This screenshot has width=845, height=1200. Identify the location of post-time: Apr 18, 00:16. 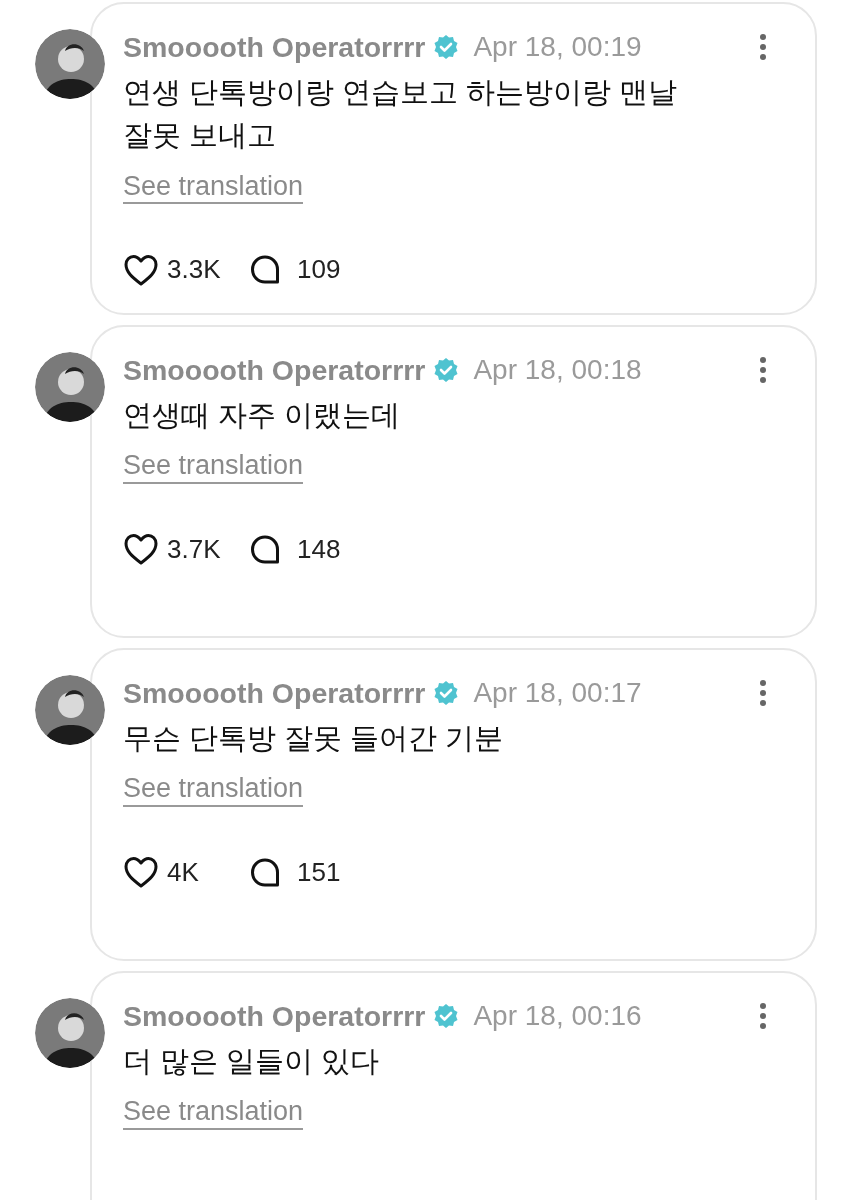
(557, 1016).